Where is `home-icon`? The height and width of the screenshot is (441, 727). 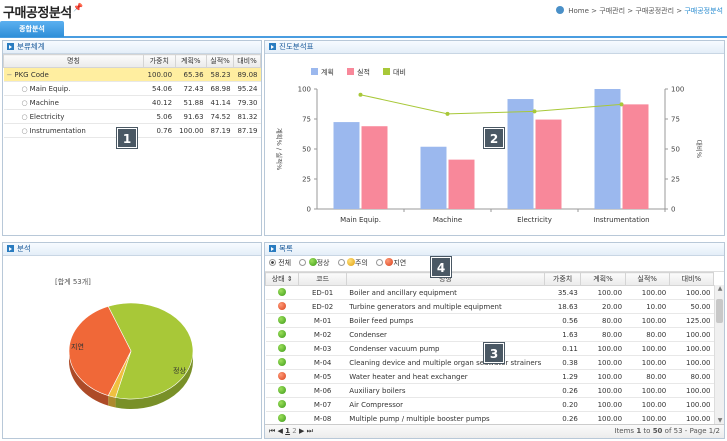
home-icon is located at coordinates (560, 10).